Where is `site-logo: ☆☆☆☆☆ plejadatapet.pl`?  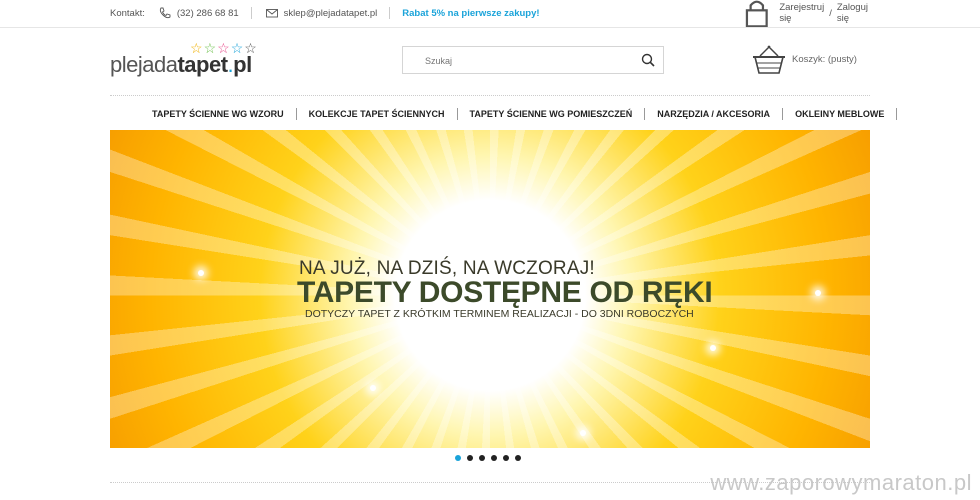 site-logo: ☆☆☆☆☆ plejadatapet.pl is located at coordinates (195, 60).